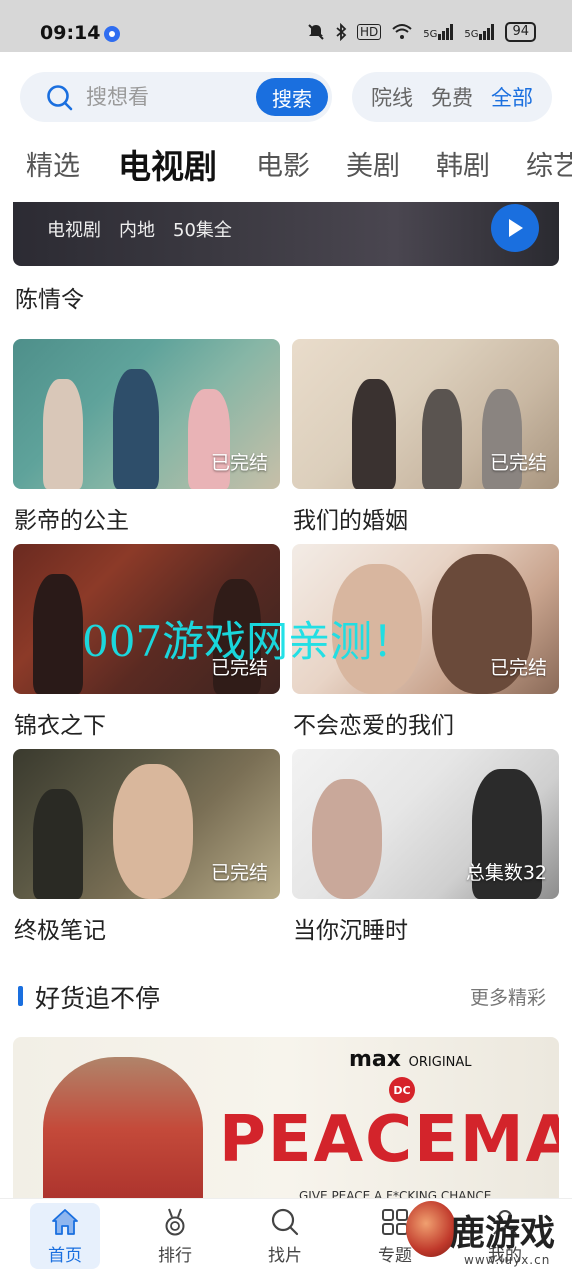 Image resolution: width=572 pixels, height=1279 pixels. Describe the element at coordinates (463, 163) in the screenshot. I see `tab-k-drama: 韩剧` at that location.